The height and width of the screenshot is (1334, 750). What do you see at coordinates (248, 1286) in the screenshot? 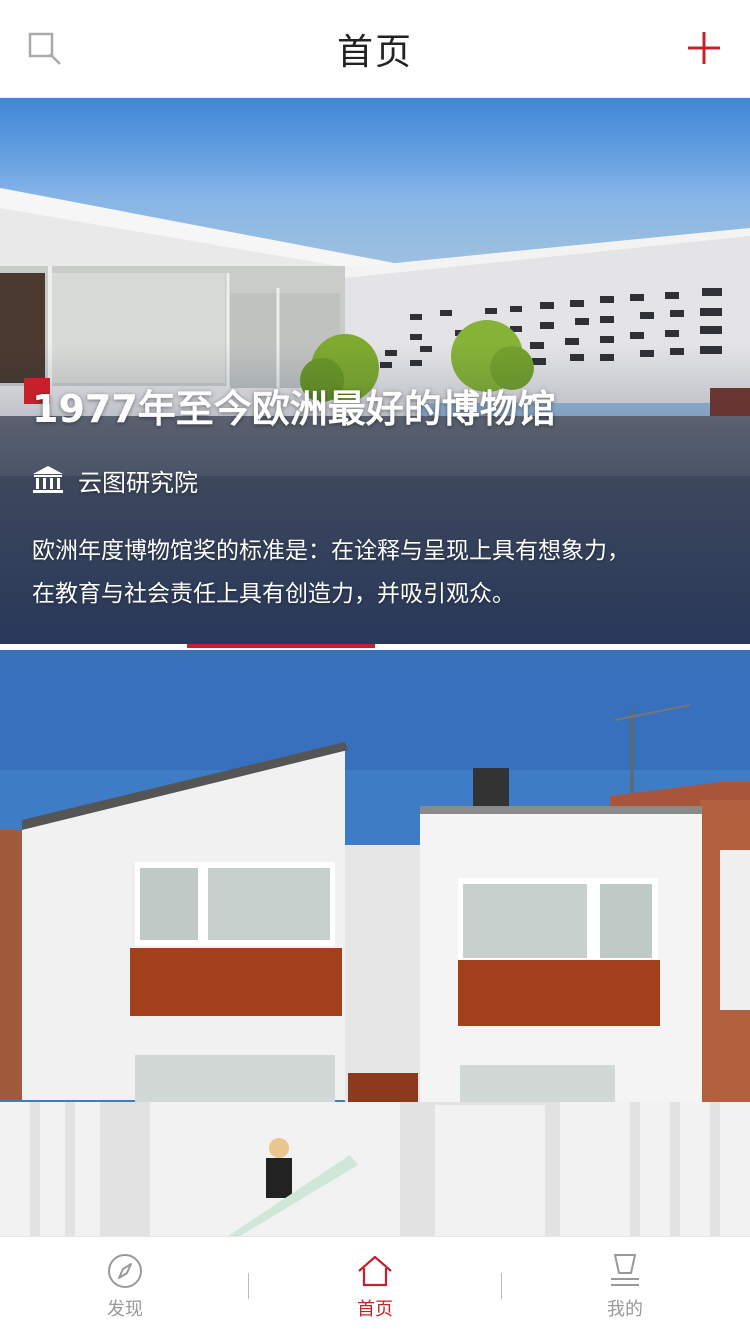
I see `tab-divider` at bounding box center [248, 1286].